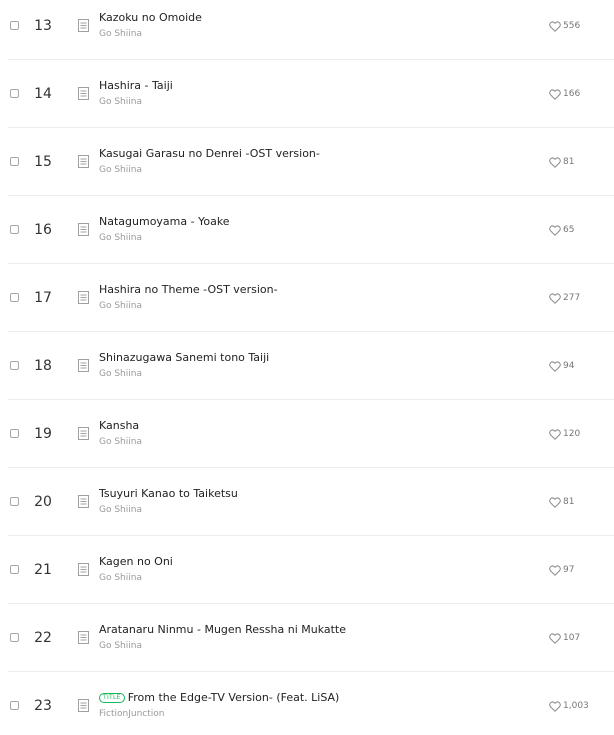 The image size is (614, 735). I want to click on like-count: 97, so click(569, 570).